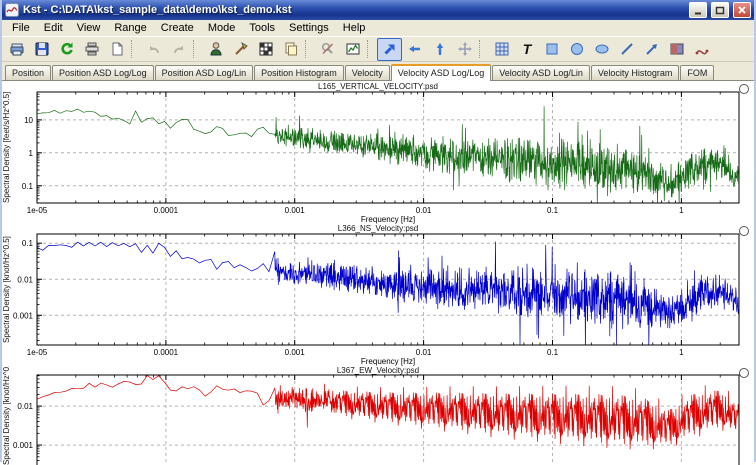  Describe the element at coordinates (177, 28) in the screenshot. I see `menu-item-create: Create` at that location.